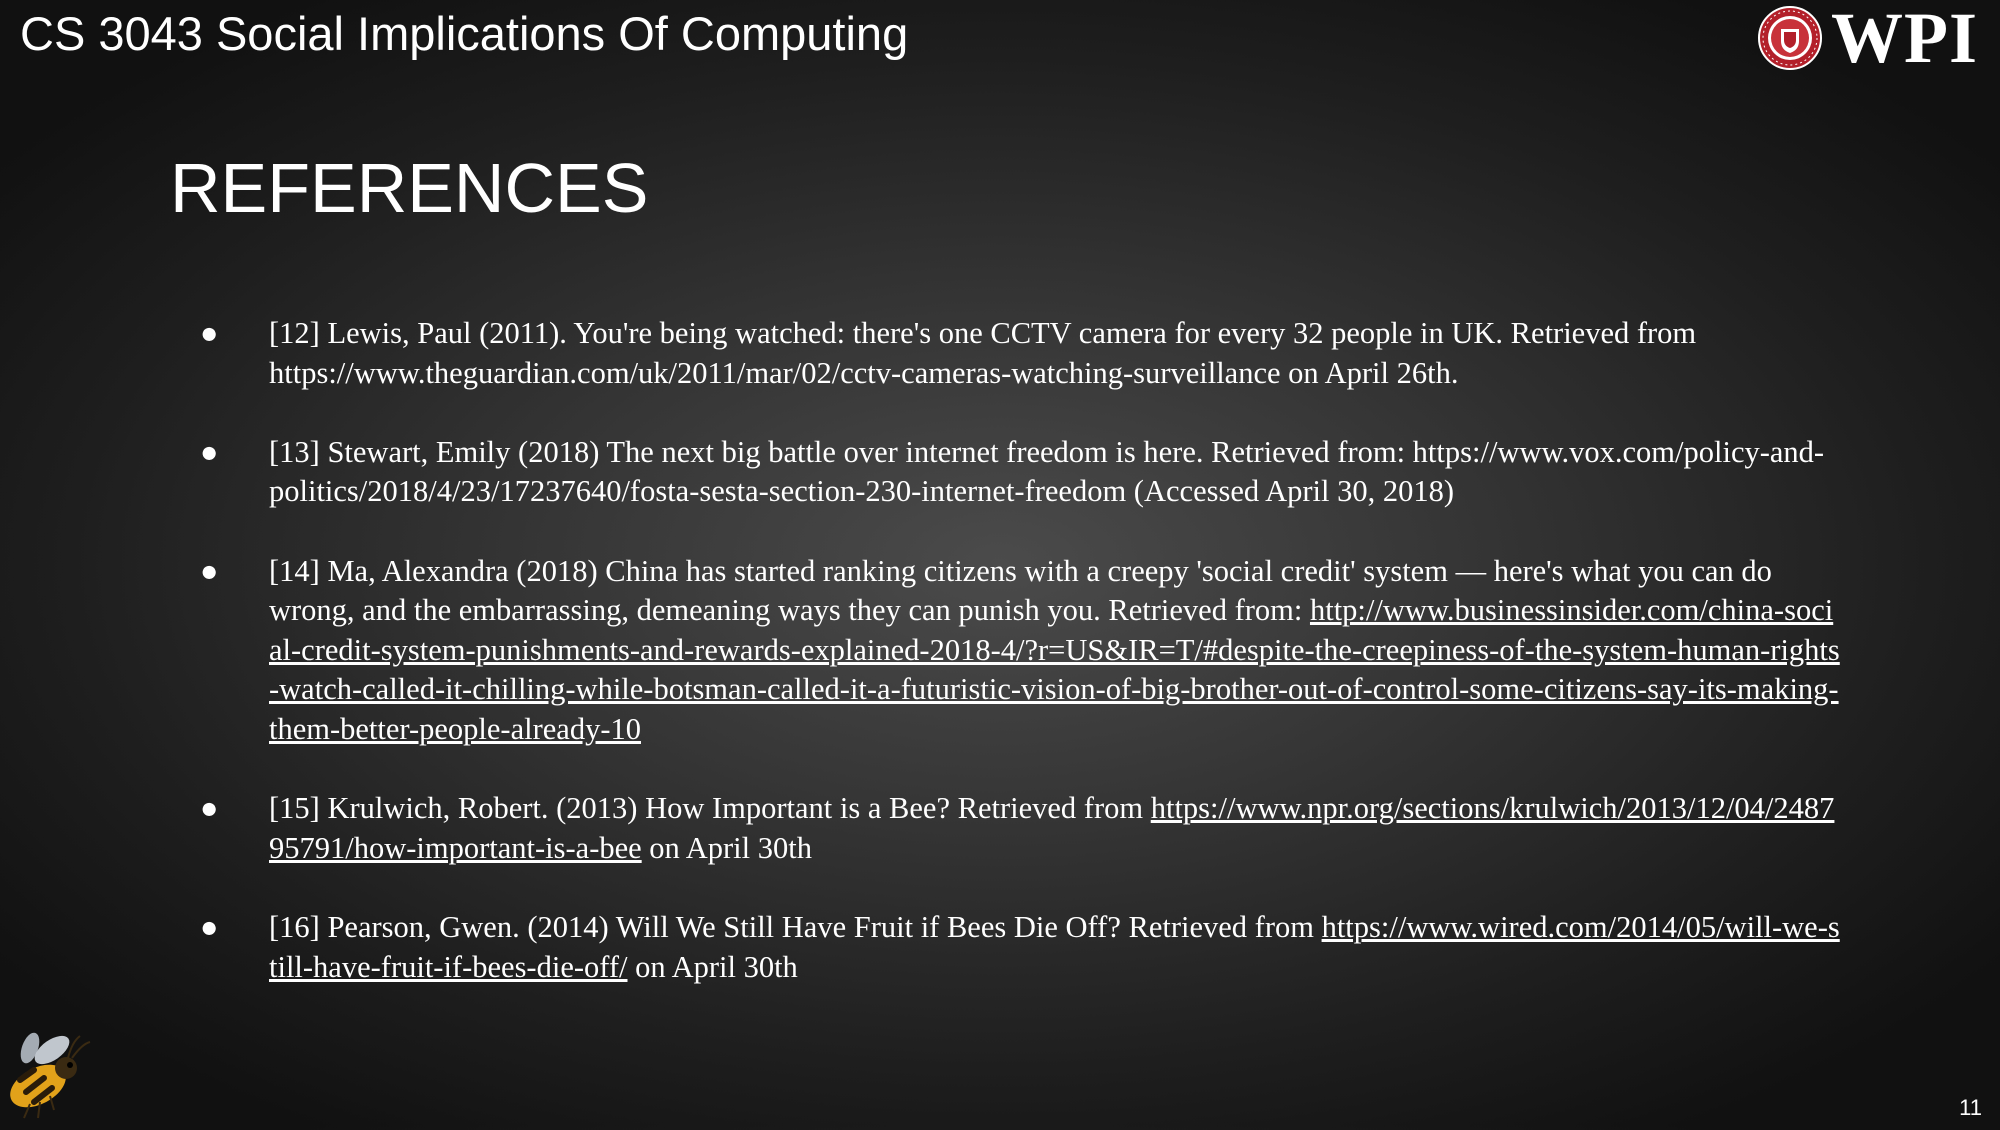  I want to click on course-title: CS 3043 Social Implications Of Computing, so click(464, 33).